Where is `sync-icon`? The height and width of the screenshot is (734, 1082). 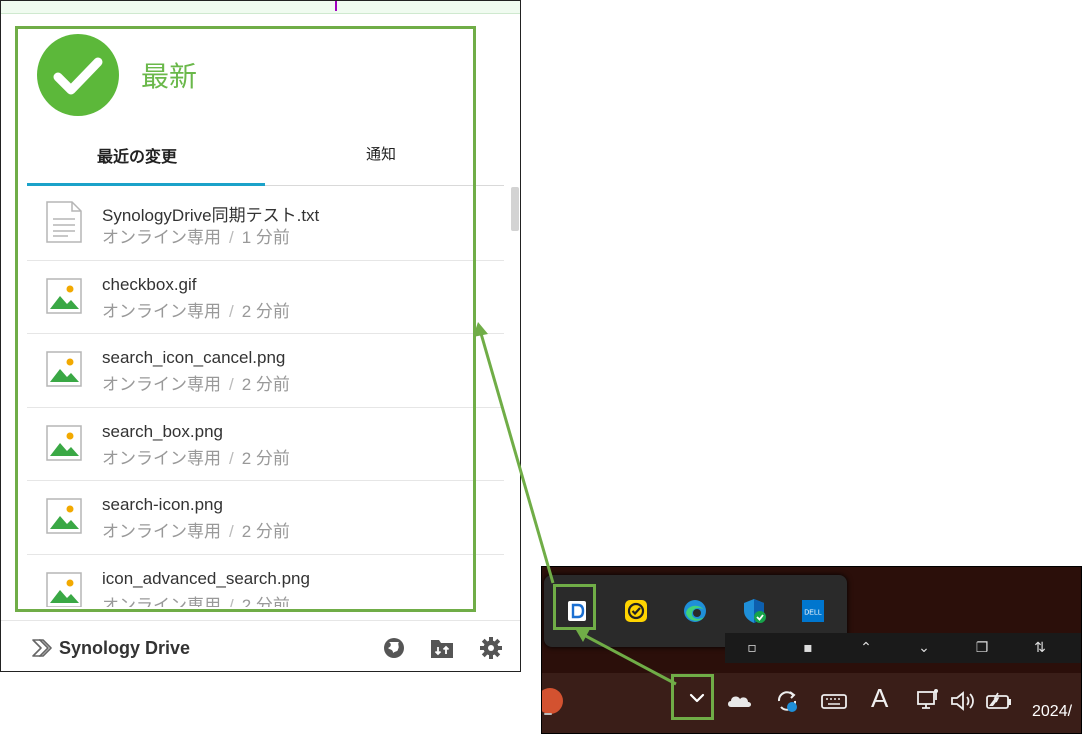
sync-icon is located at coordinates (787, 701).